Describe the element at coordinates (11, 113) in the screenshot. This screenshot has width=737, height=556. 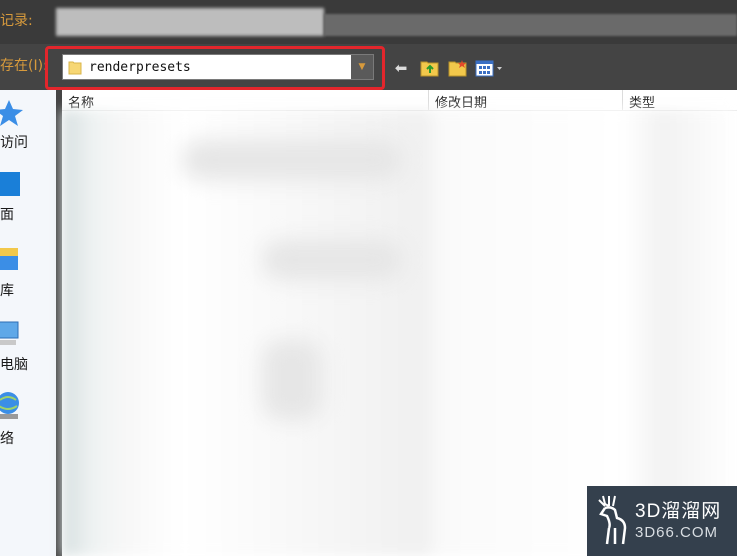
I see `star-icon` at that location.